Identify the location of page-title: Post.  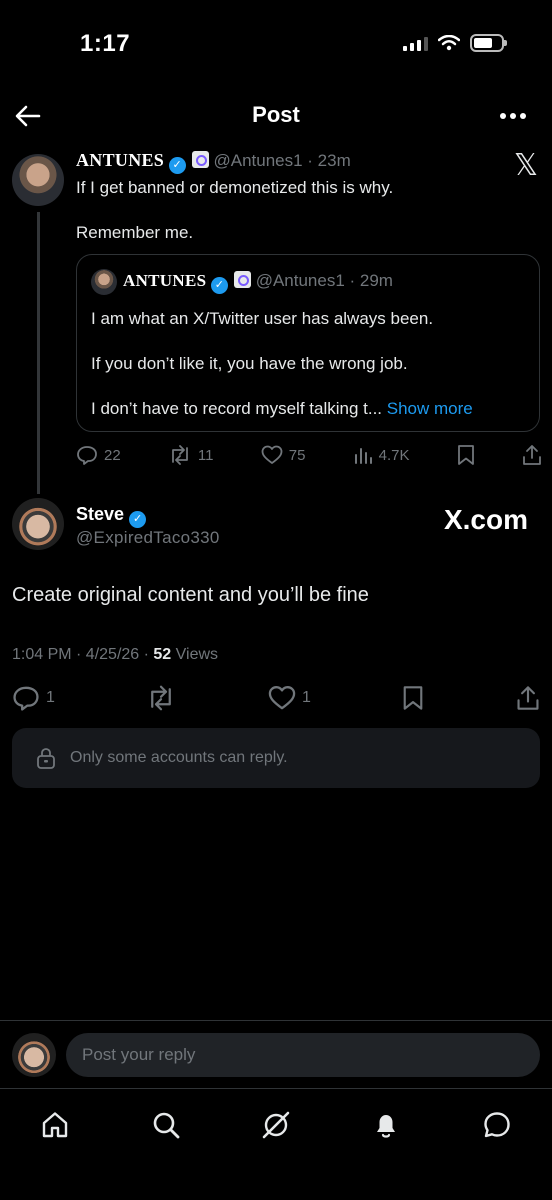
(276, 114).